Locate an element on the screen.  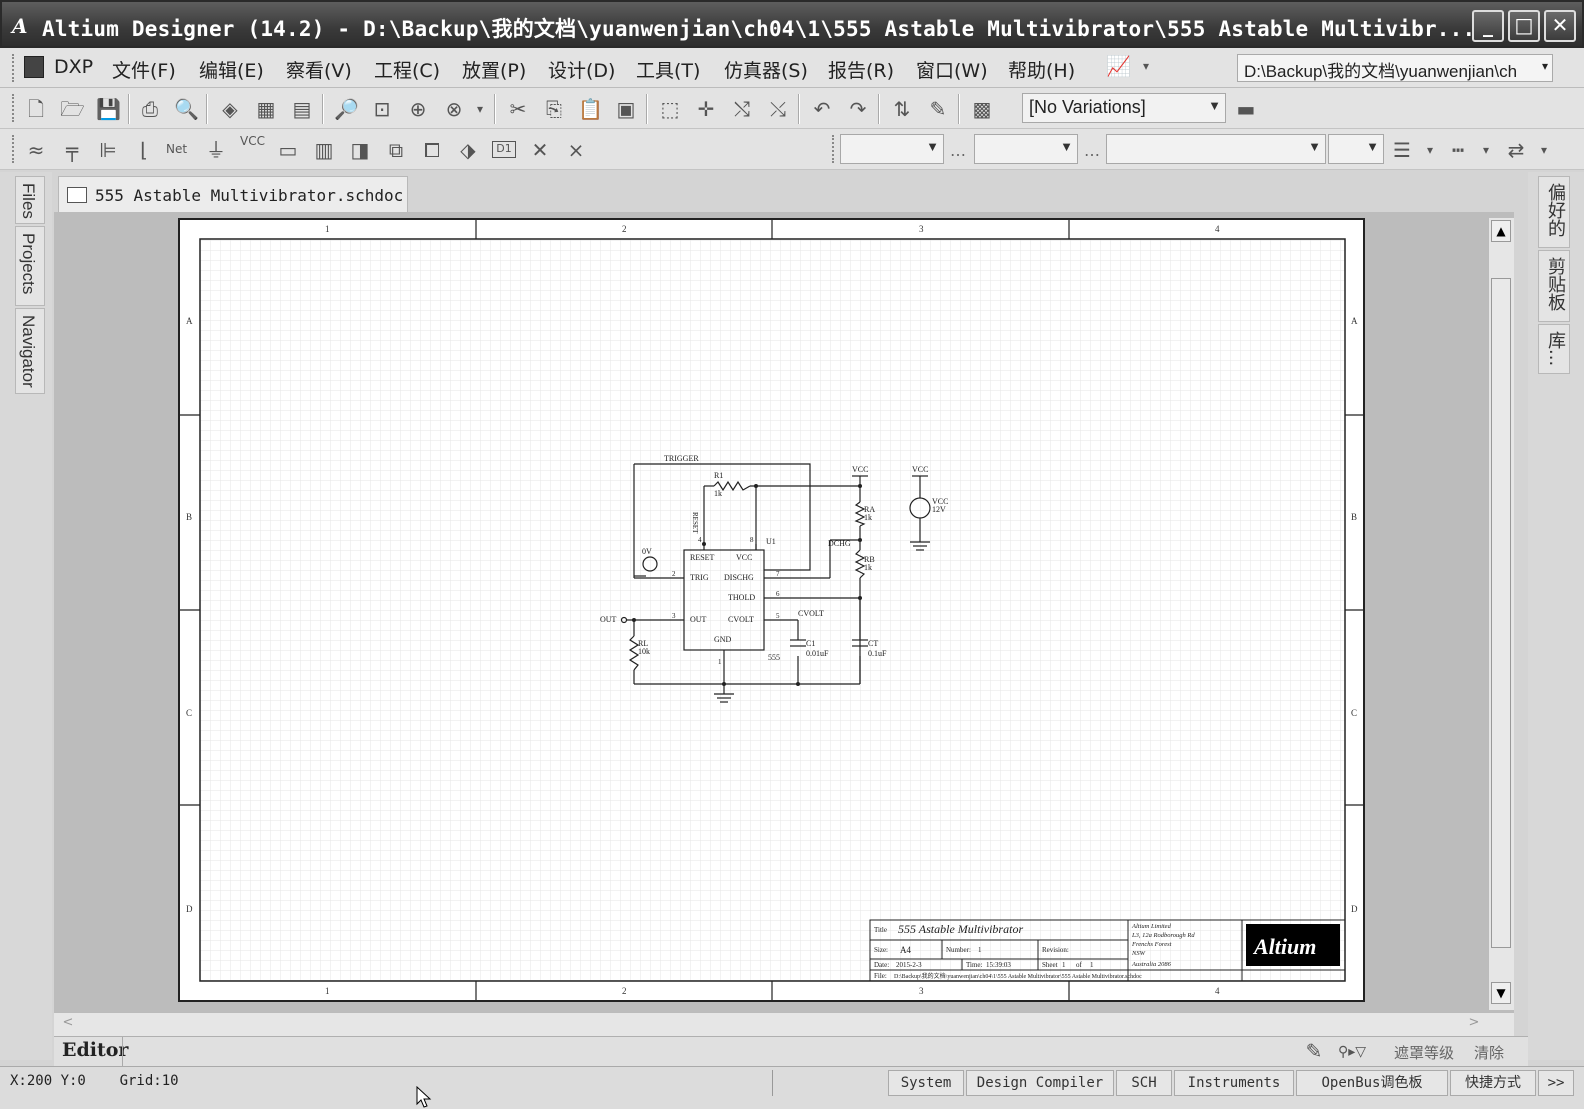
bus-entry-icon: ⌊ is located at coordinates (144, 150).